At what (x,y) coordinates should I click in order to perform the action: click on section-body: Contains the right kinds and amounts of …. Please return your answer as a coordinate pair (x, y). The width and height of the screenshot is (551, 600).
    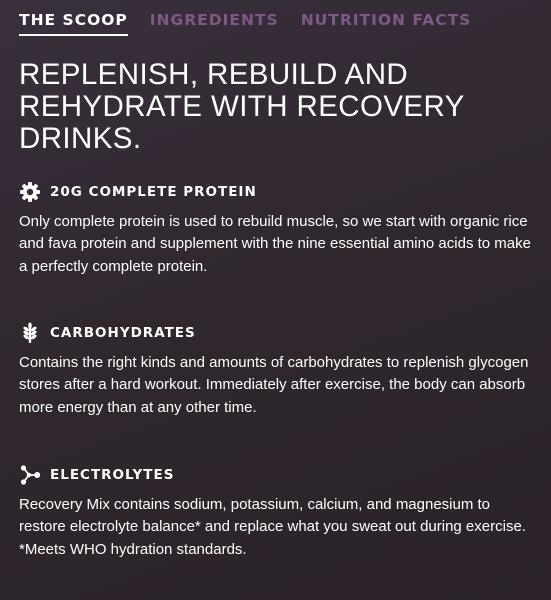
    Looking at the image, I should click on (274, 385).